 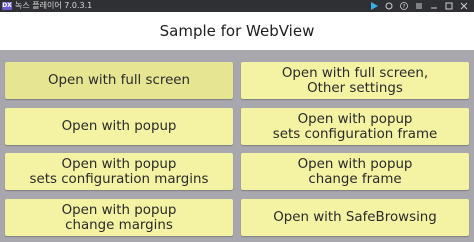 What do you see at coordinates (389, 6) in the screenshot?
I see `circle-icon` at bounding box center [389, 6].